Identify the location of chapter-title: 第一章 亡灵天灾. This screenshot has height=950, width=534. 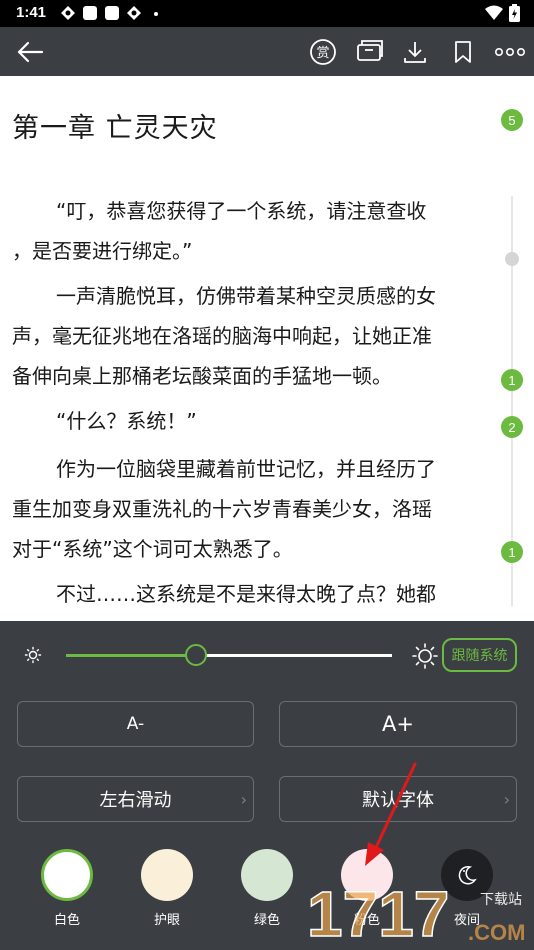
(115, 128).